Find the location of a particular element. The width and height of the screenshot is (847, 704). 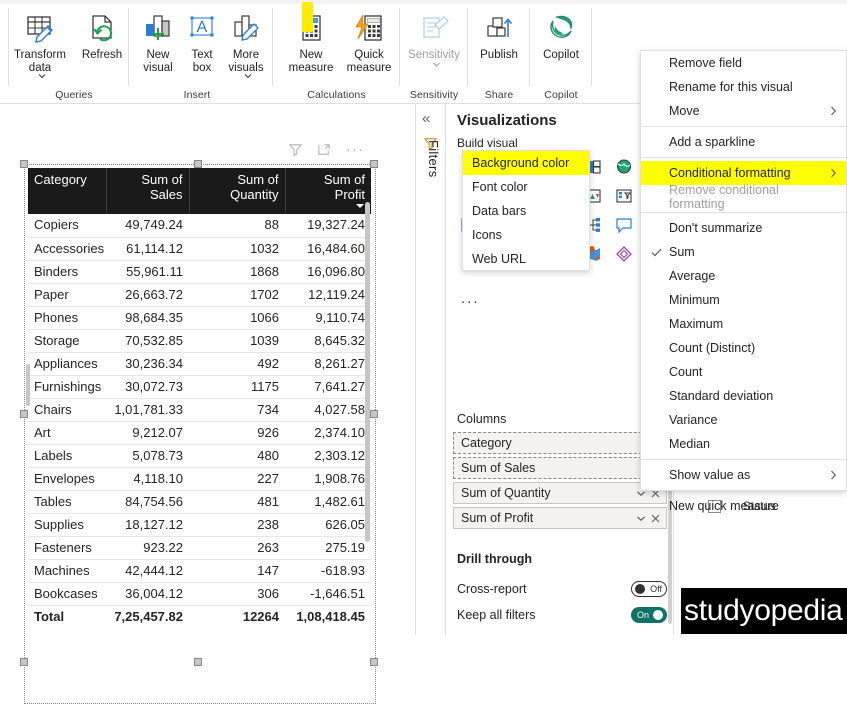

menu-item-maximum: Maximum is located at coordinates (743, 324).